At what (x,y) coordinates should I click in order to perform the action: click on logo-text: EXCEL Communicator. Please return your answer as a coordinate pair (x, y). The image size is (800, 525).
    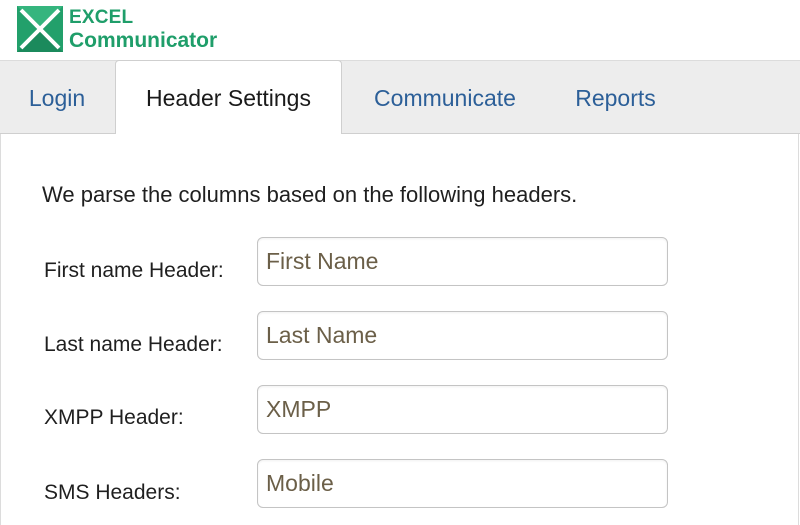
    Looking at the image, I should click on (143, 29).